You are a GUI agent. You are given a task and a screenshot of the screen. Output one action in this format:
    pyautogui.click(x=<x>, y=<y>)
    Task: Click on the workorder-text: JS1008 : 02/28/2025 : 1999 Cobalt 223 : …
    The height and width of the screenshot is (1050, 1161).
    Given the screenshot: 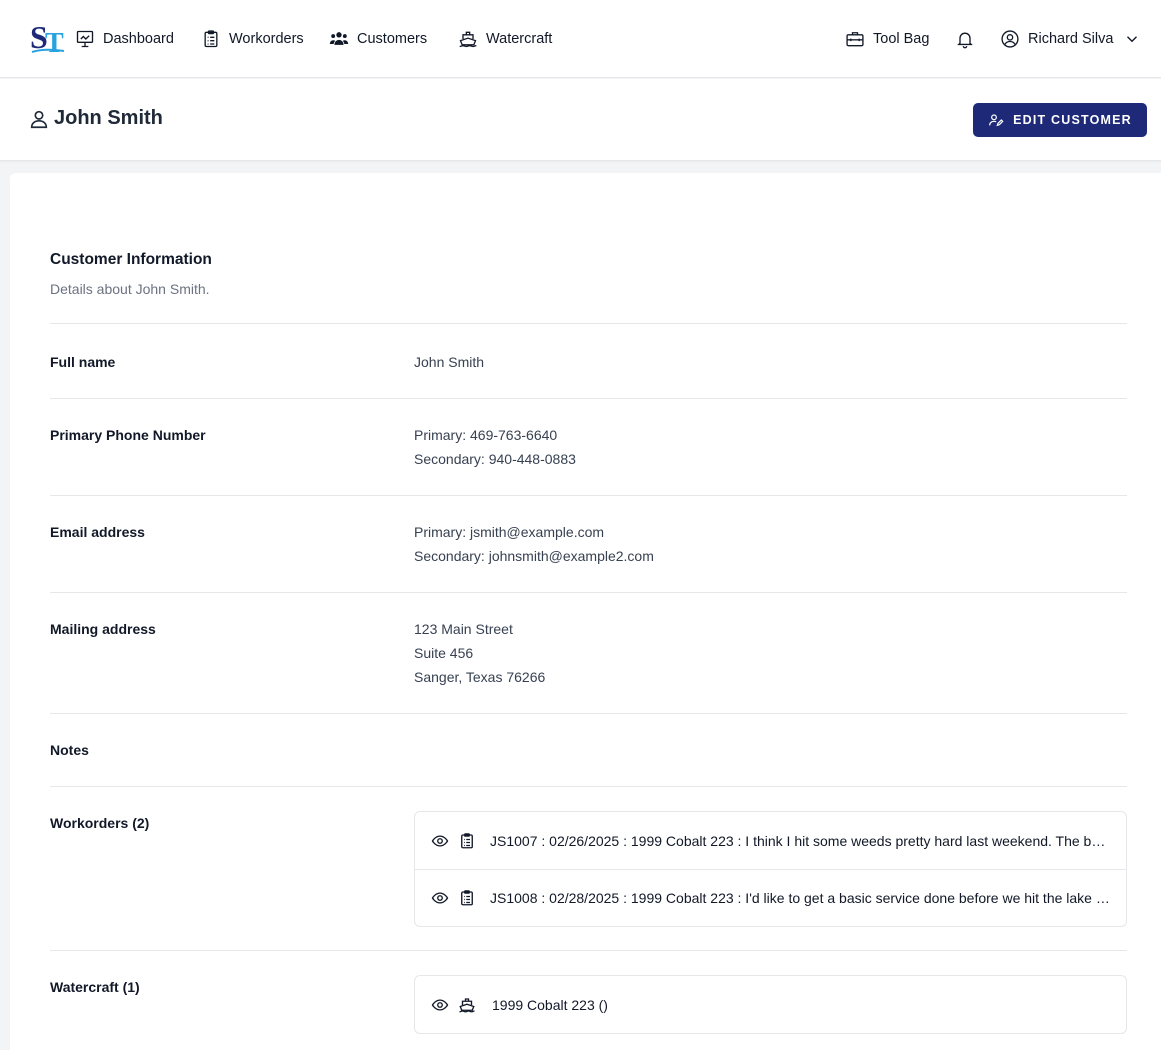 What is the action you would take?
    pyautogui.click(x=800, y=898)
    